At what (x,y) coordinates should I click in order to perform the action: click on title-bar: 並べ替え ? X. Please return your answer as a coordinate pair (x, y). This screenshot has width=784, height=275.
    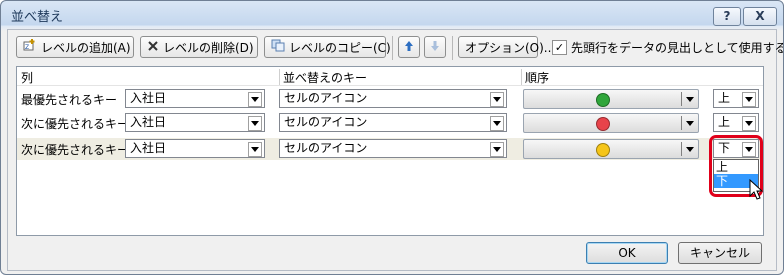
    Looking at the image, I should click on (392, 15).